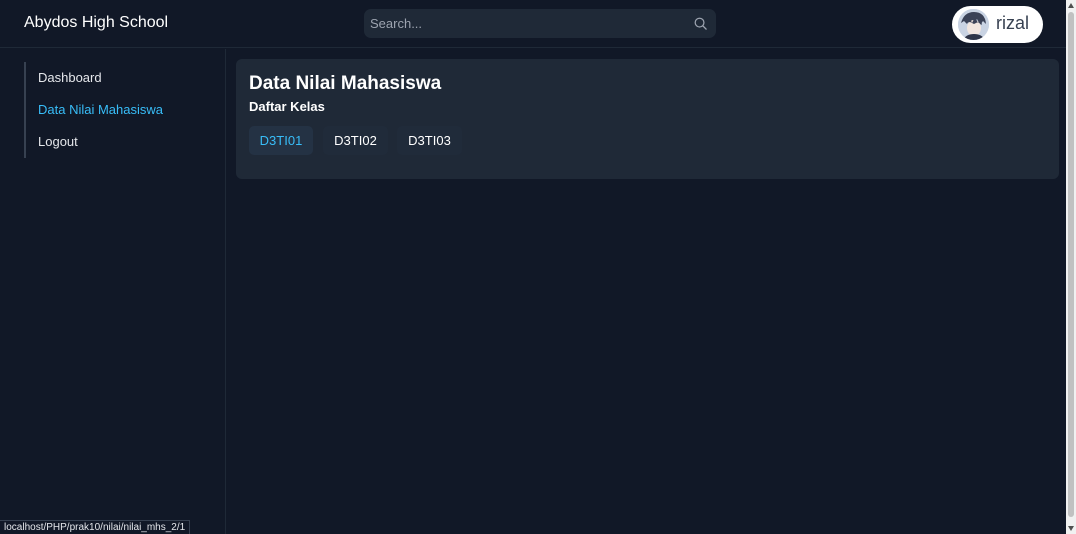  I want to click on avatar, so click(973, 24).